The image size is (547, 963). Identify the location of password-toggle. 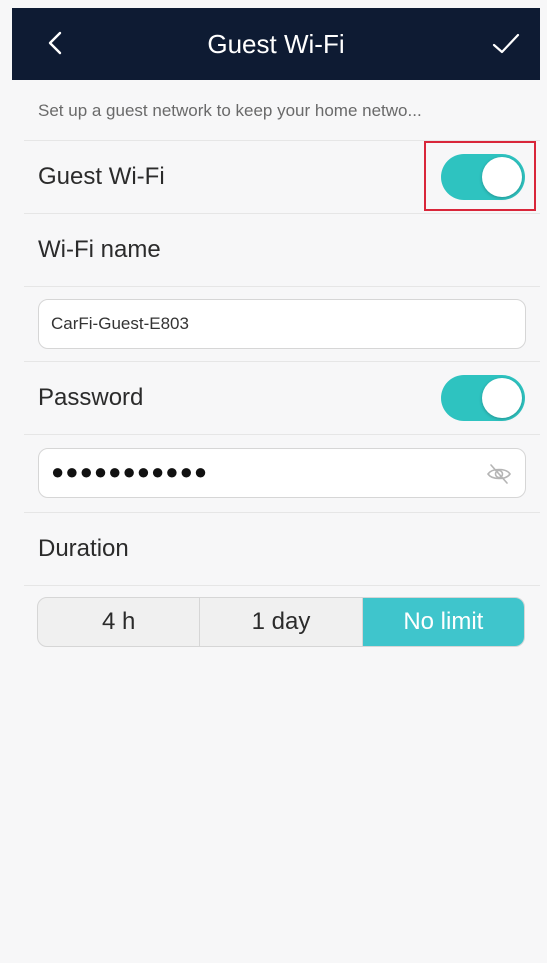
(483, 398).